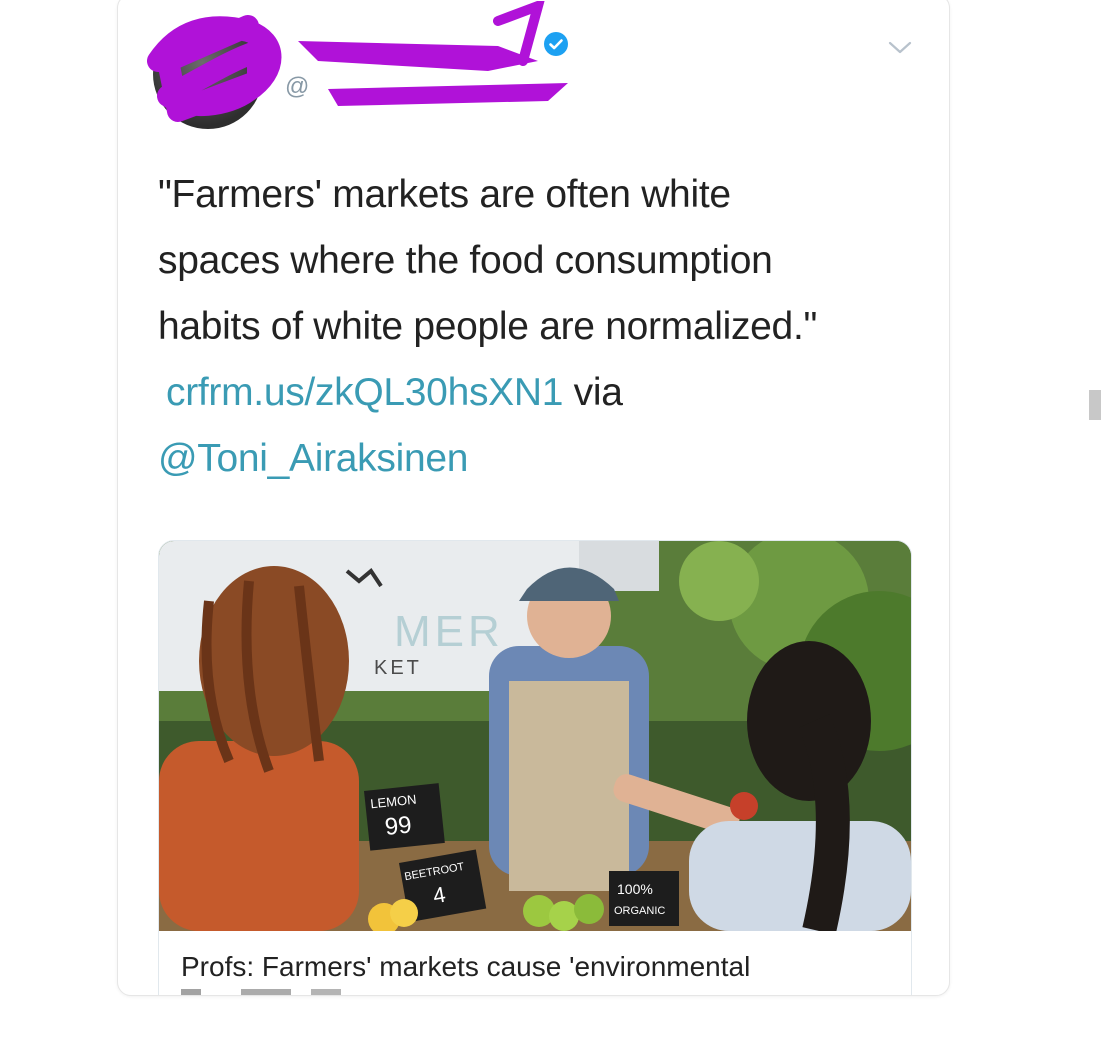  What do you see at coordinates (488, 326) in the screenshot?
I see `tweet-text-line: habits of white people are normalized."` at bounding box center [488, 326].